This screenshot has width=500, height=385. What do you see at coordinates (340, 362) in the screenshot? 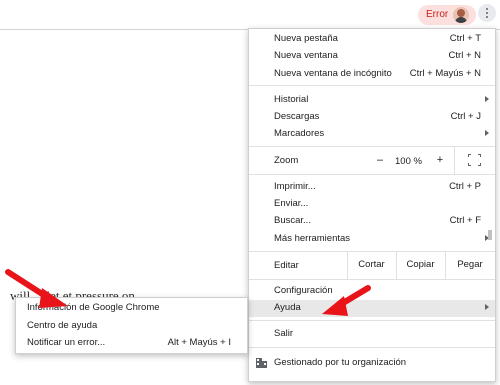
I see `menu-item-label: Gestionado por tu organización` at bounding box center [340, 362].